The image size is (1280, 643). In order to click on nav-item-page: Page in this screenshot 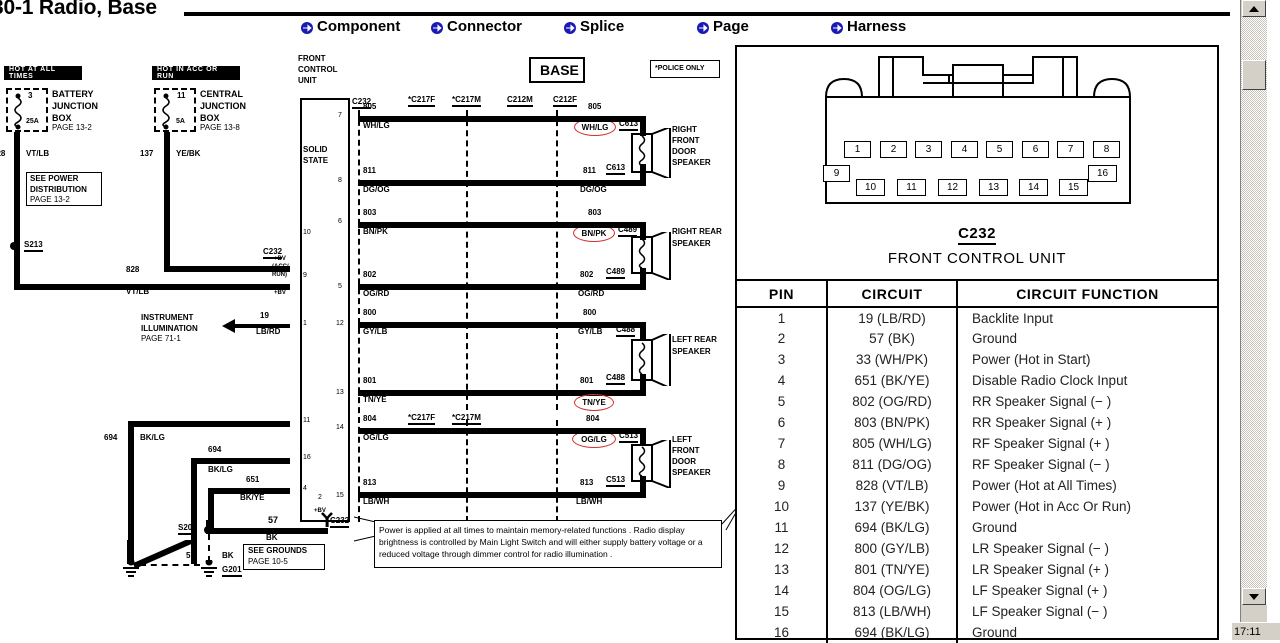, I will do `click(722, 26)`.